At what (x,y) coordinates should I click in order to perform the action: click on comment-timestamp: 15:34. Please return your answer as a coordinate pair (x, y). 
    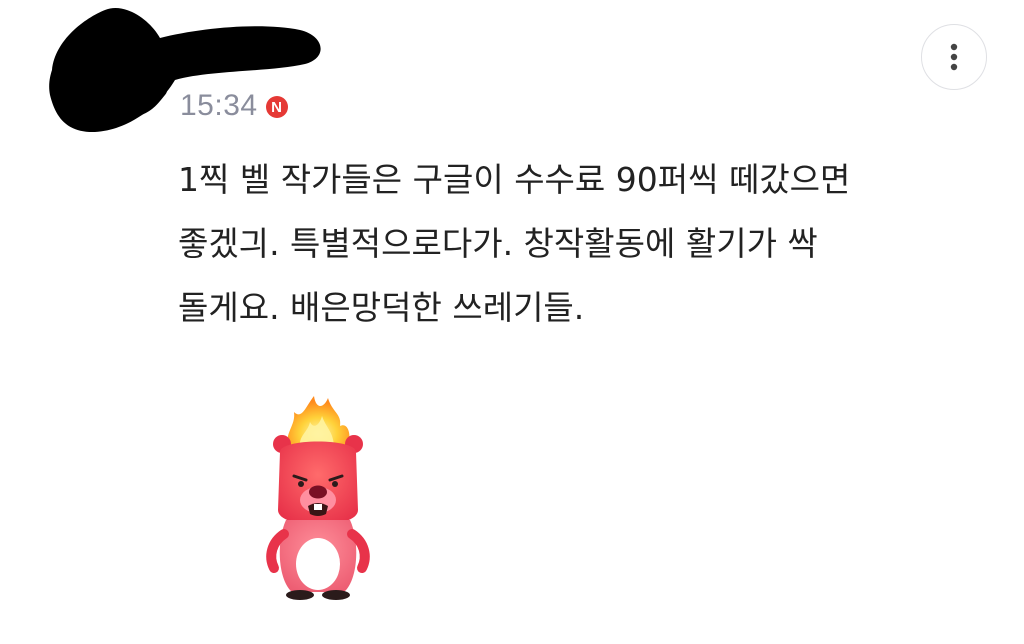
    Looking at the image, I should click on (219, 105).